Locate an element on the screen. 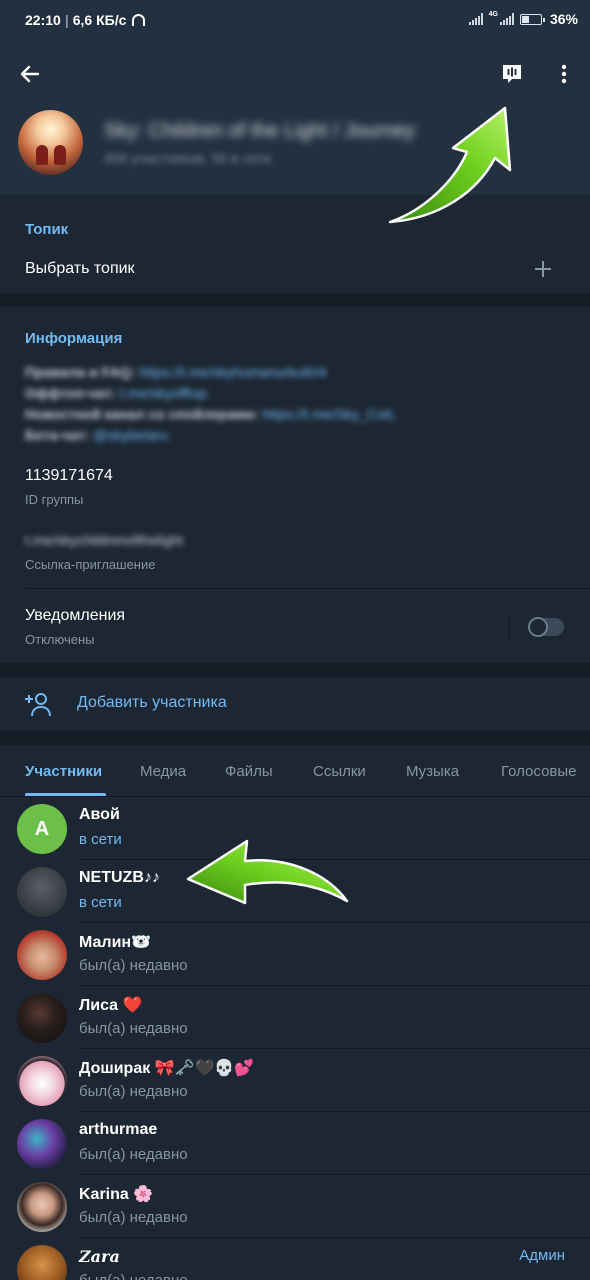  notifications-toggle is located at coordinates (546, 627).